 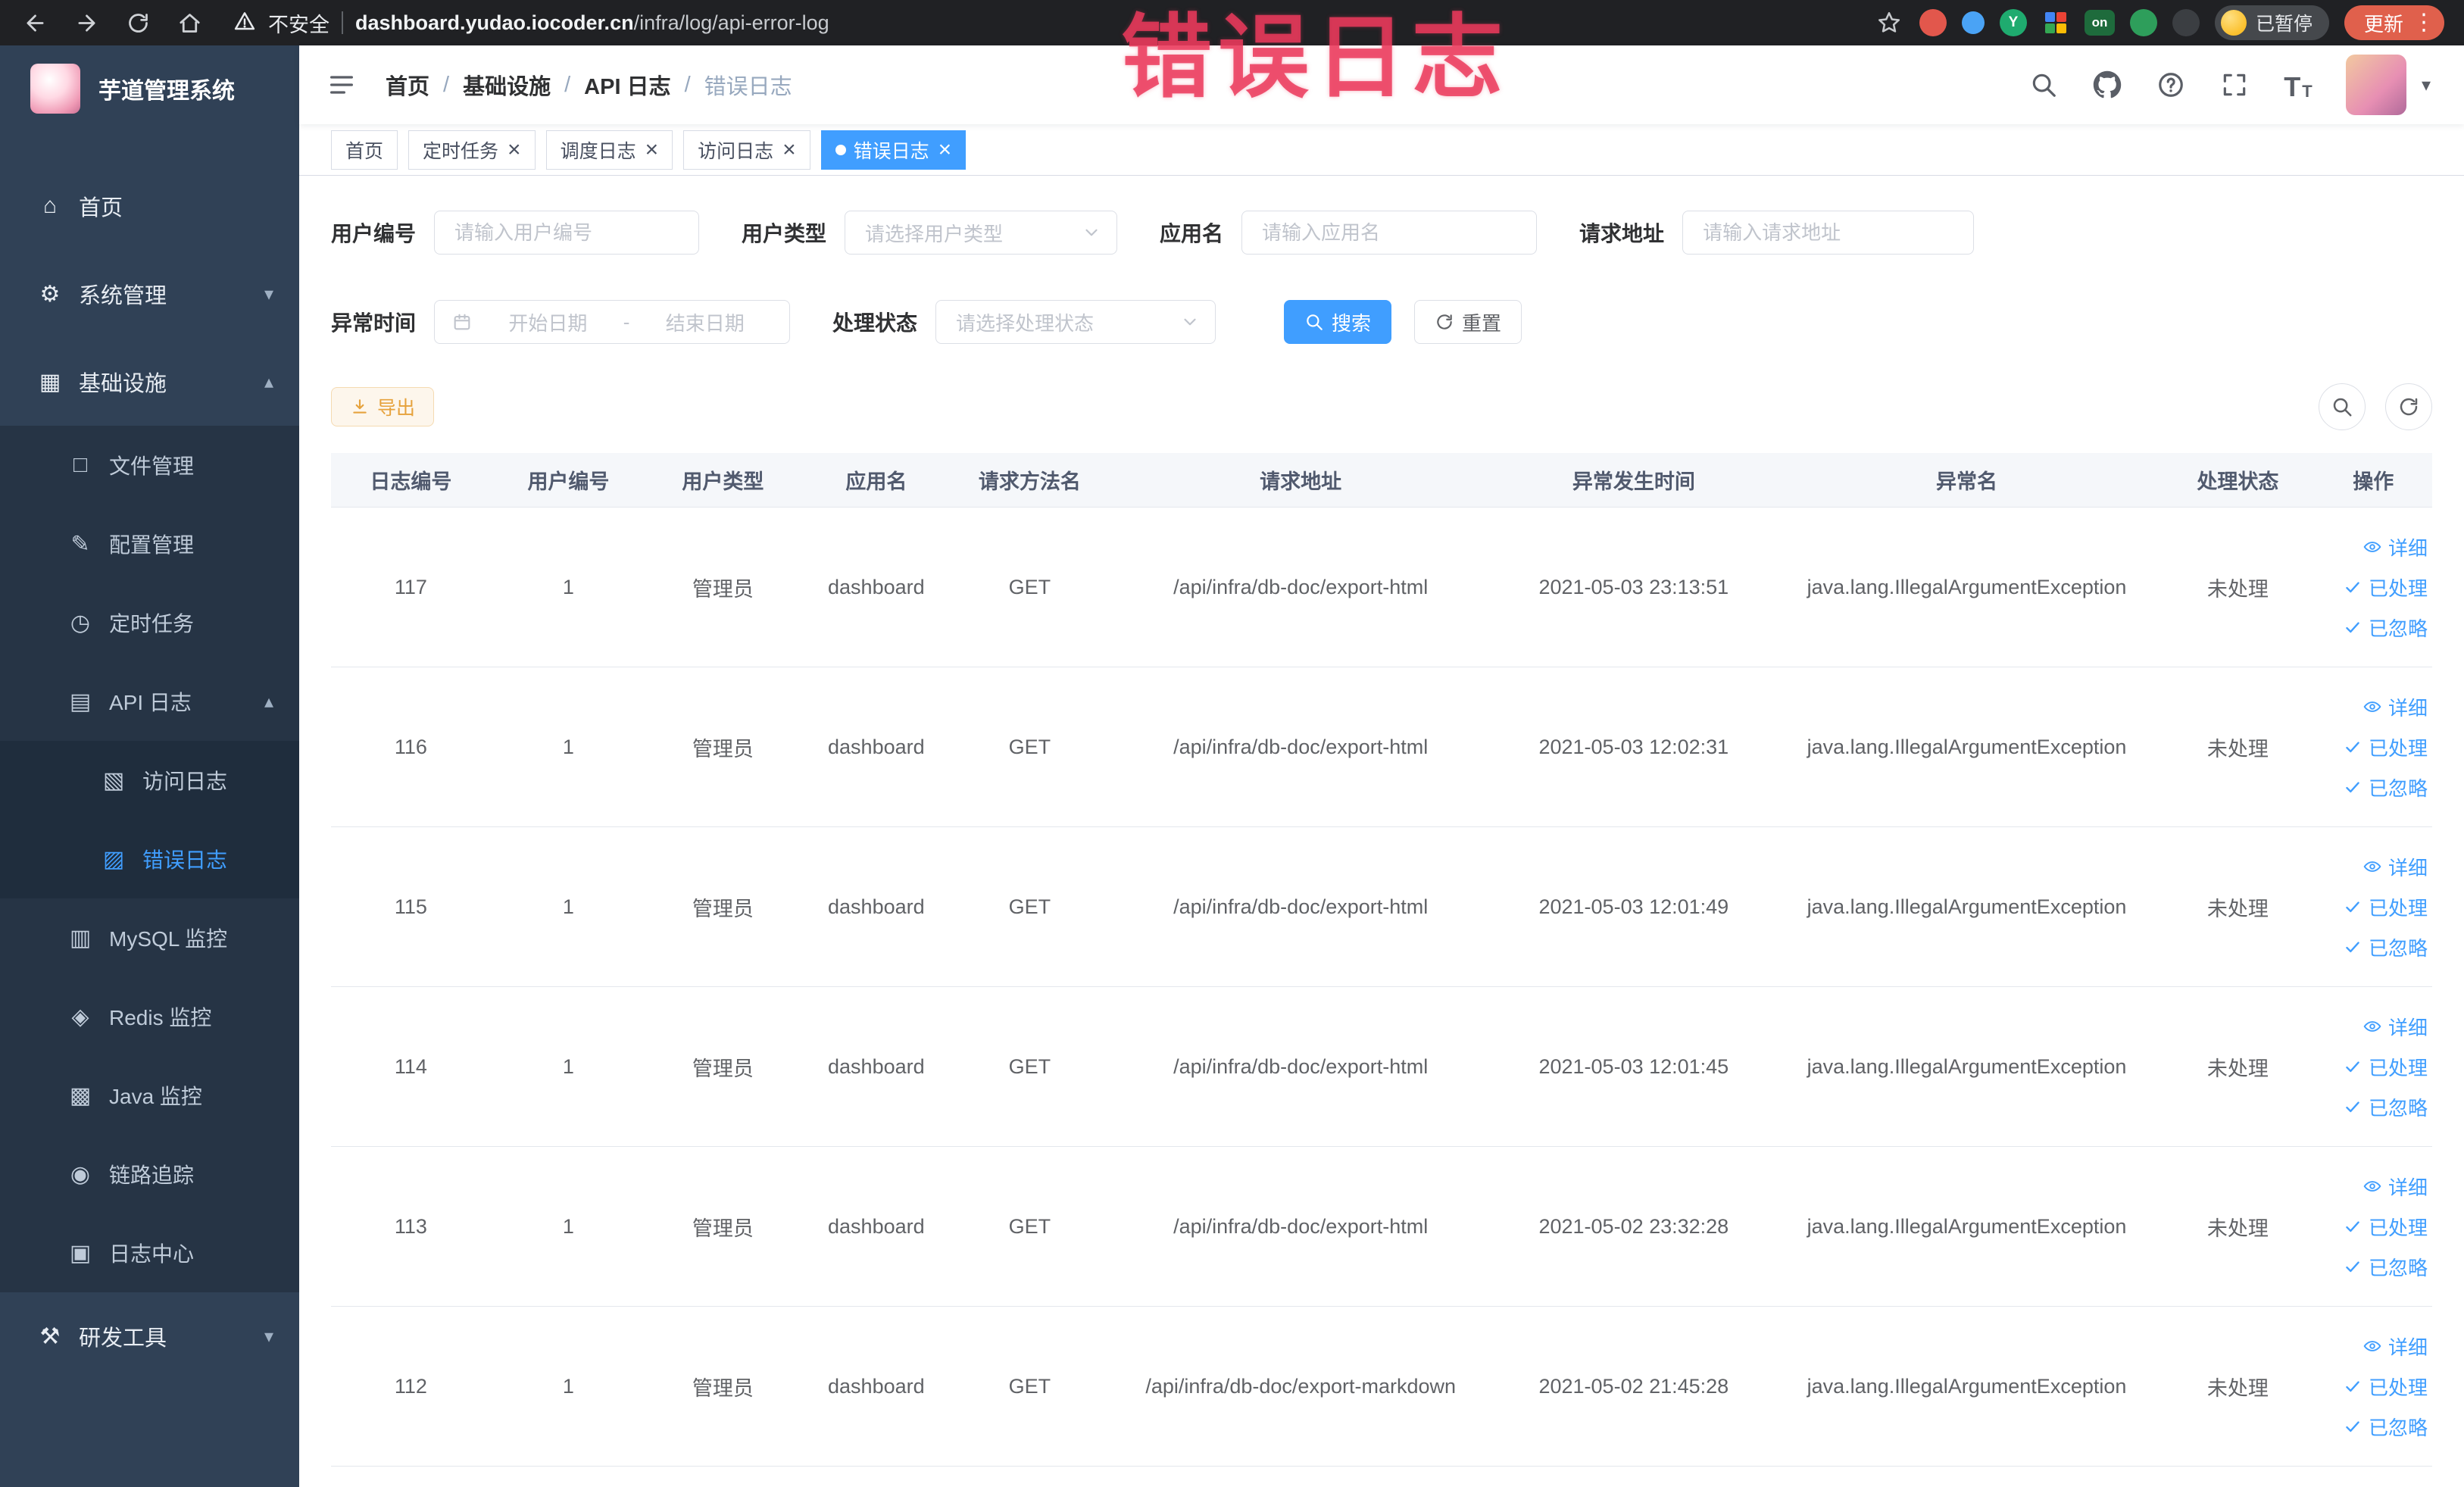 What do you see at coordinates (1338, 322) in the screenshot?
I see `search-button: 搜索` at bounding box center [1338, 322].